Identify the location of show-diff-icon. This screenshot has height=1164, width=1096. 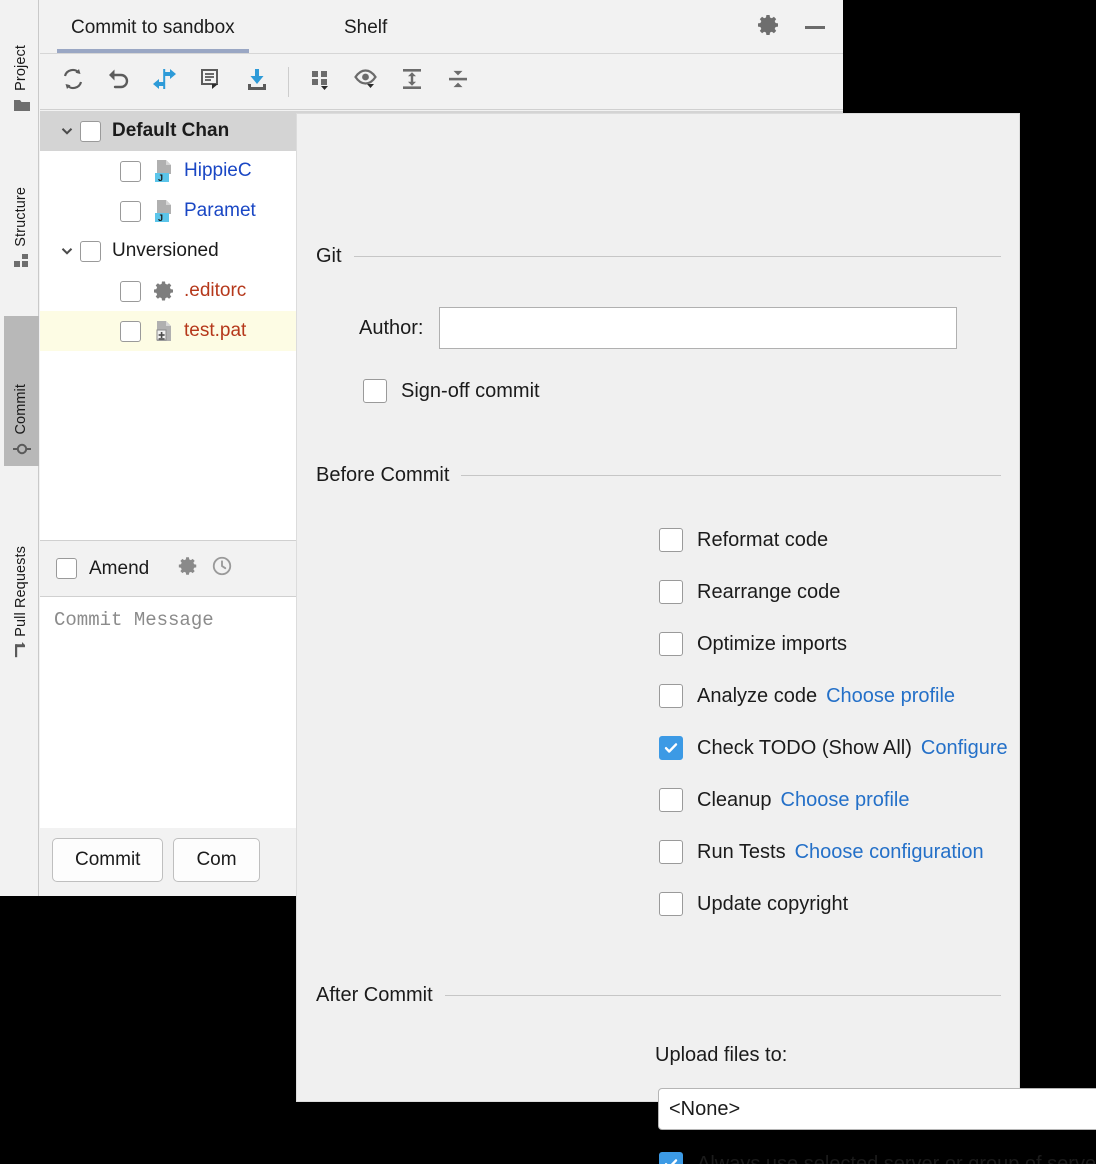
(165, 81).